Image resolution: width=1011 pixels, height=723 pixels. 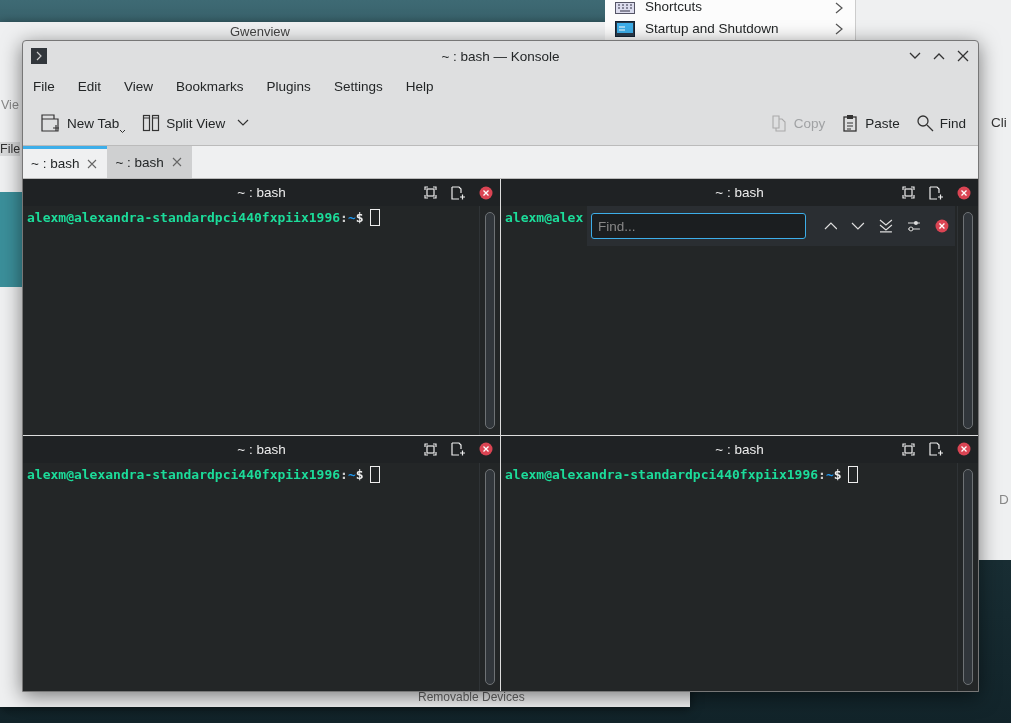 I want to click on menu-item: View, so click(x=139, y=86).